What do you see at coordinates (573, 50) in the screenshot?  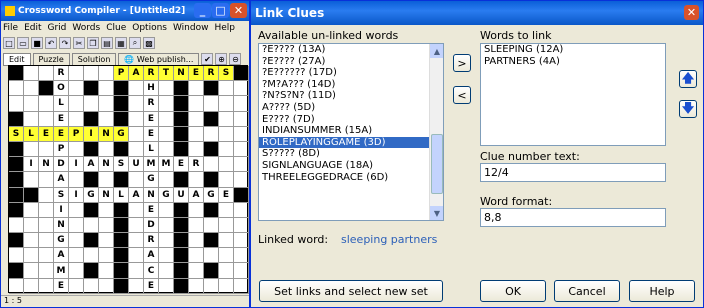 I see `word-to-link-item: SLEEPING (12A)` at bounding box center [573, 50].